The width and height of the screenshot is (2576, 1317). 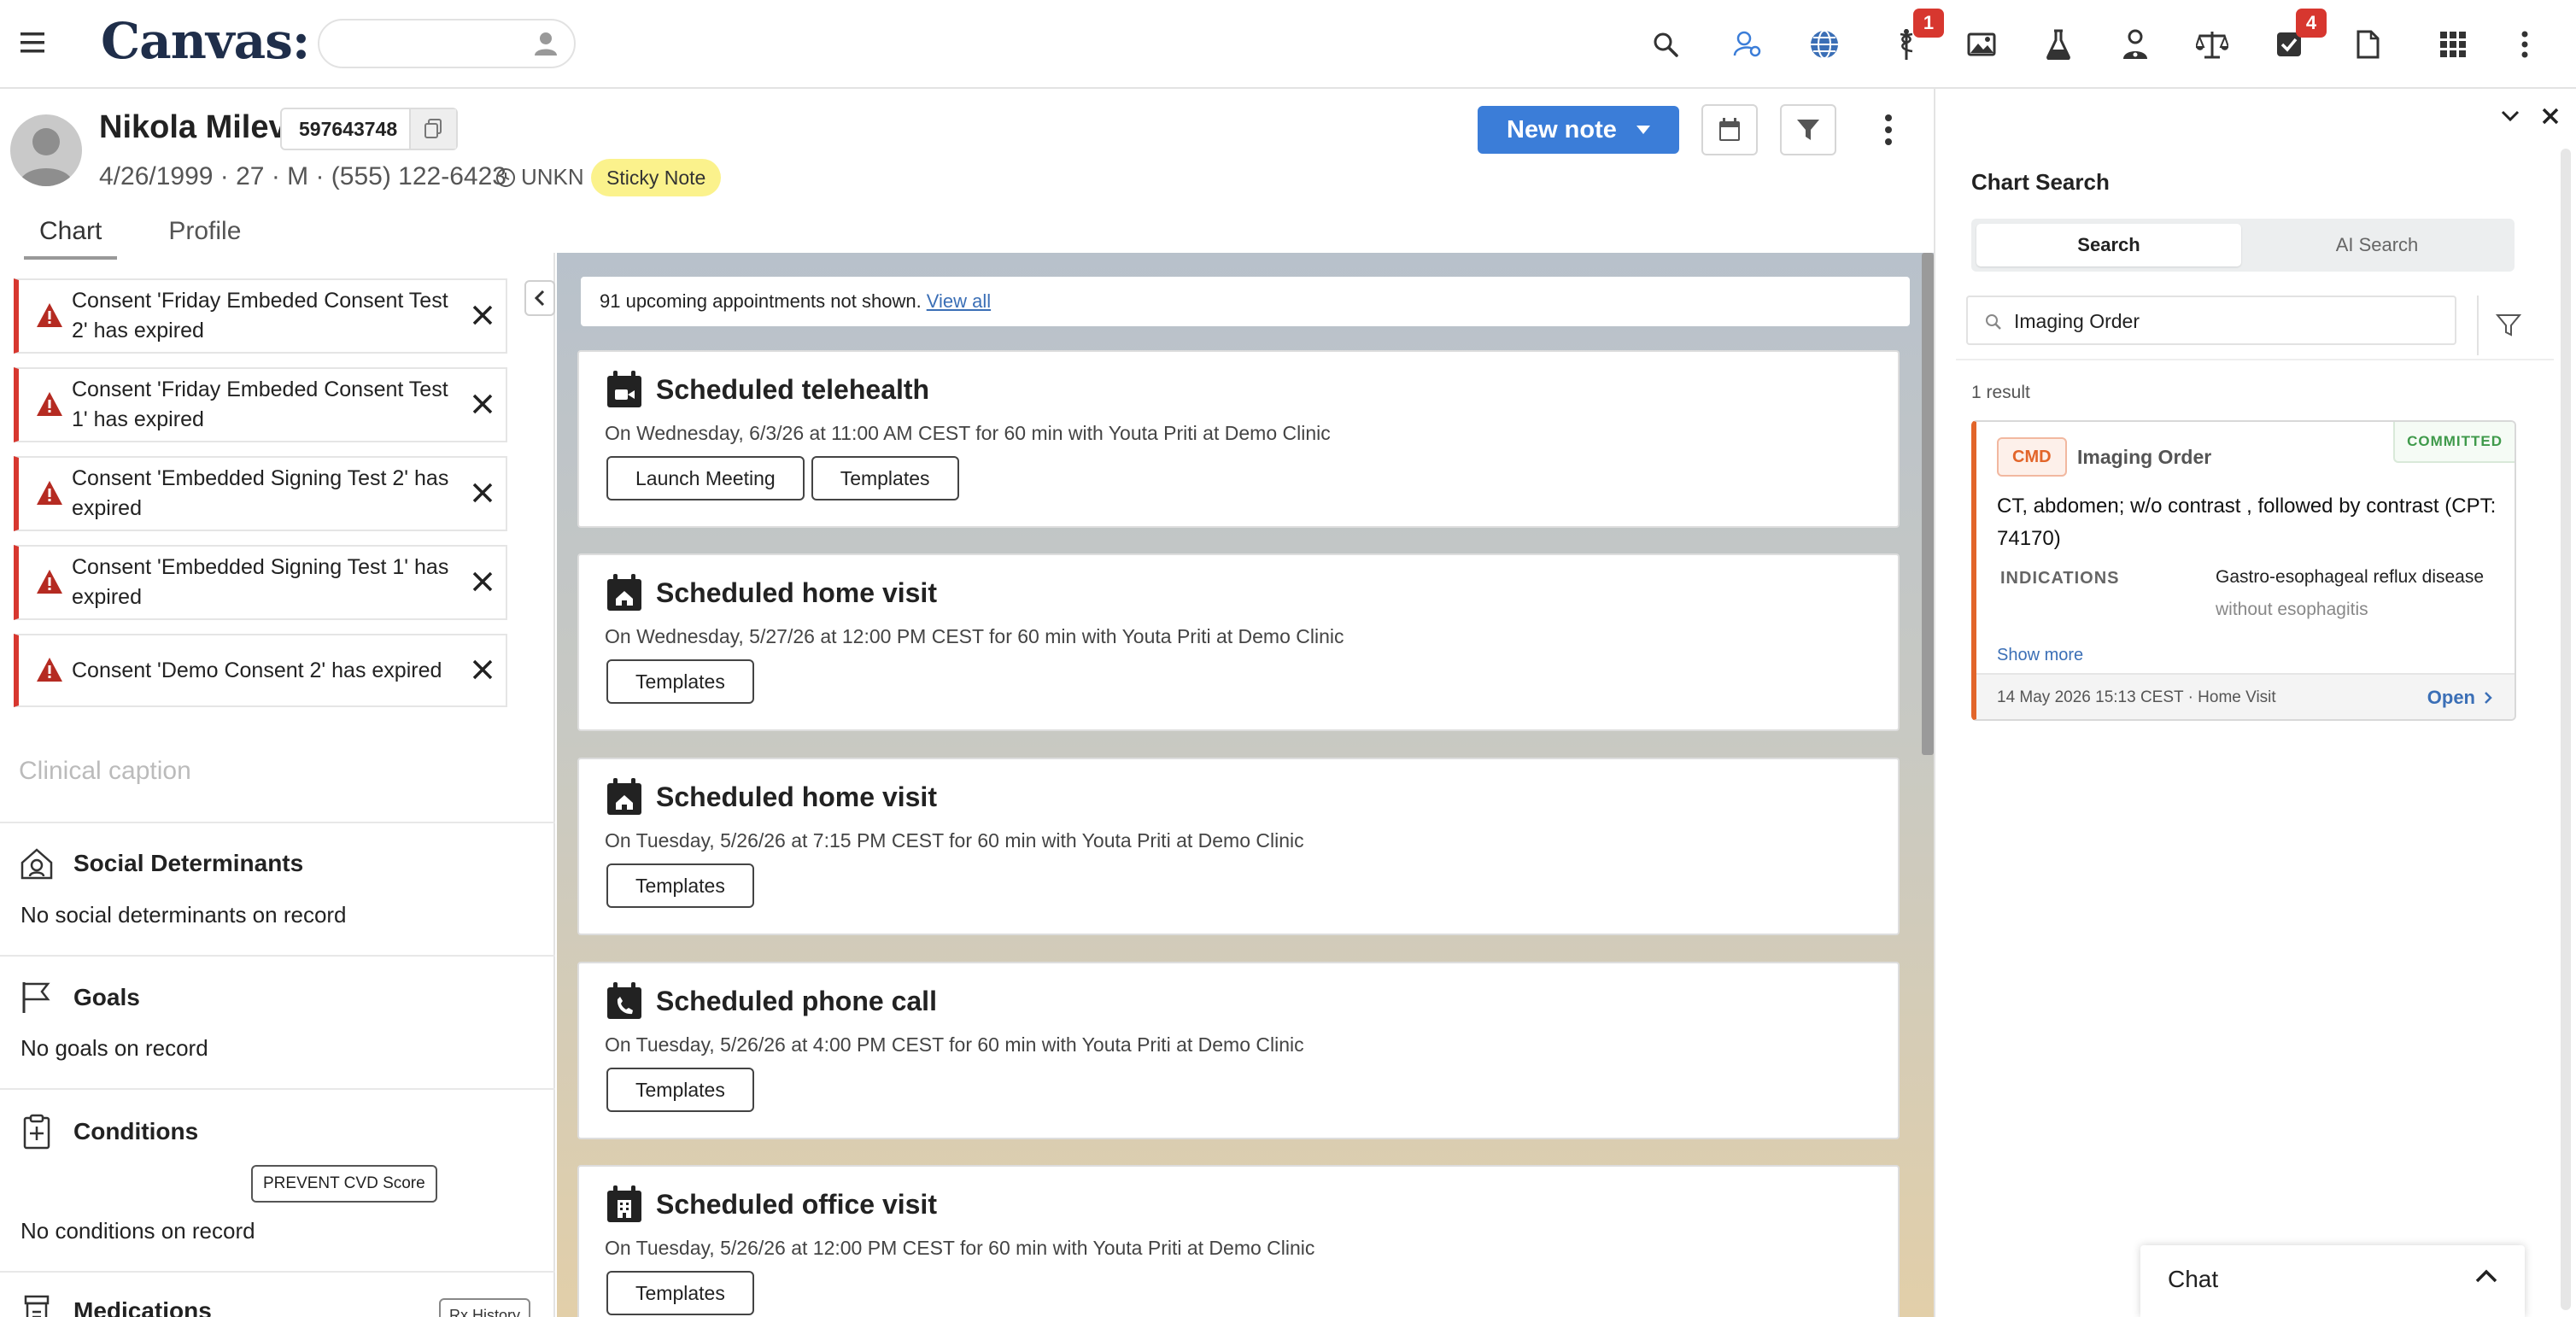 I want to click on clipboard-plus-icon, so click(x=37, y=1132).